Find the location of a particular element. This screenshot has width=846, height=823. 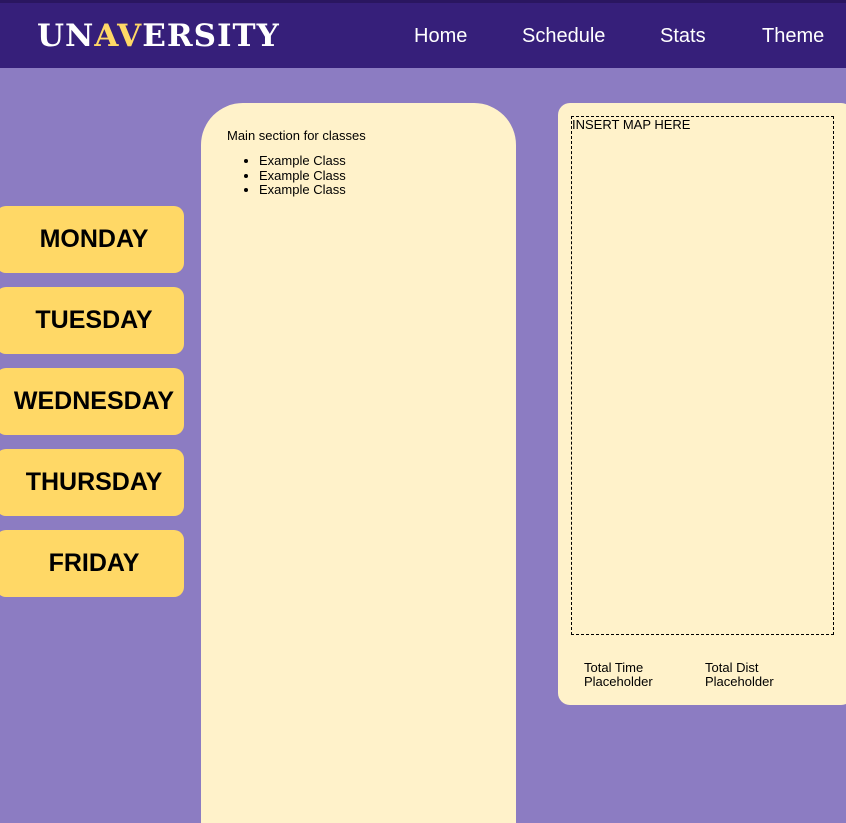

day-button-tuesday: TUESDAY is located at coordinates (92, 320).